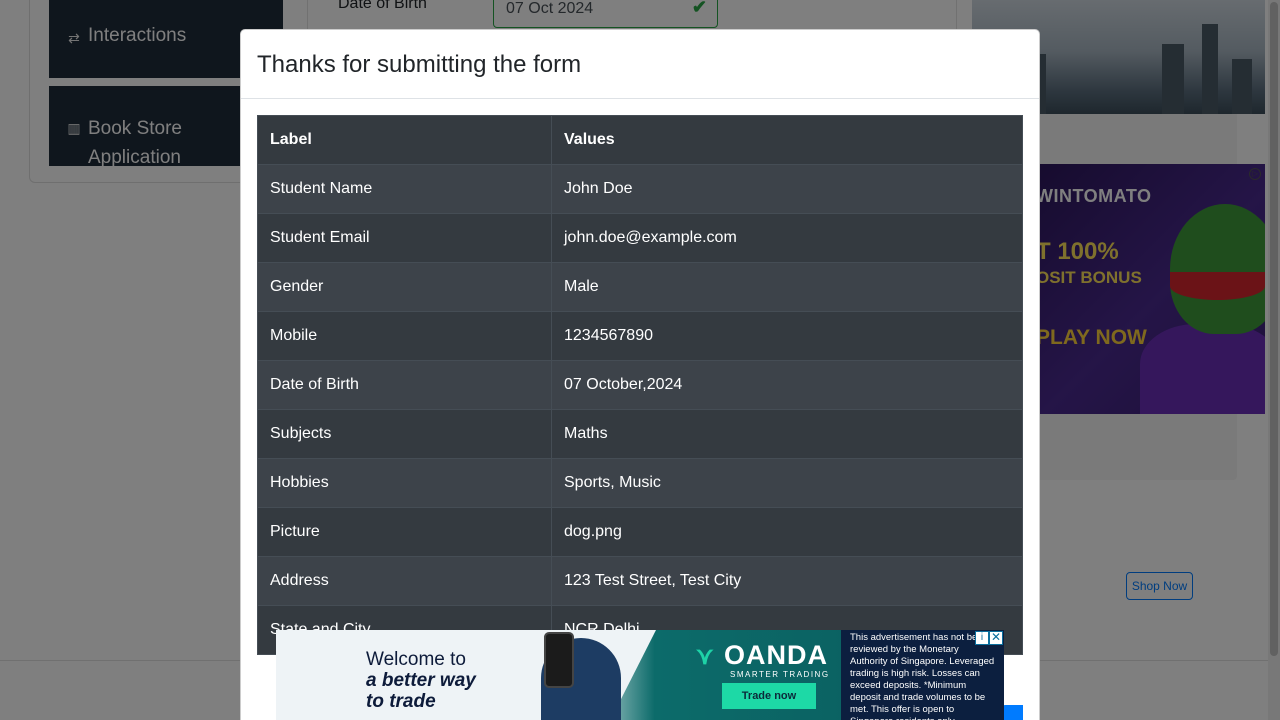 The image size is (1280, 720). I want to click on ad-headline-line1: Welcome to, so click(416, 659).